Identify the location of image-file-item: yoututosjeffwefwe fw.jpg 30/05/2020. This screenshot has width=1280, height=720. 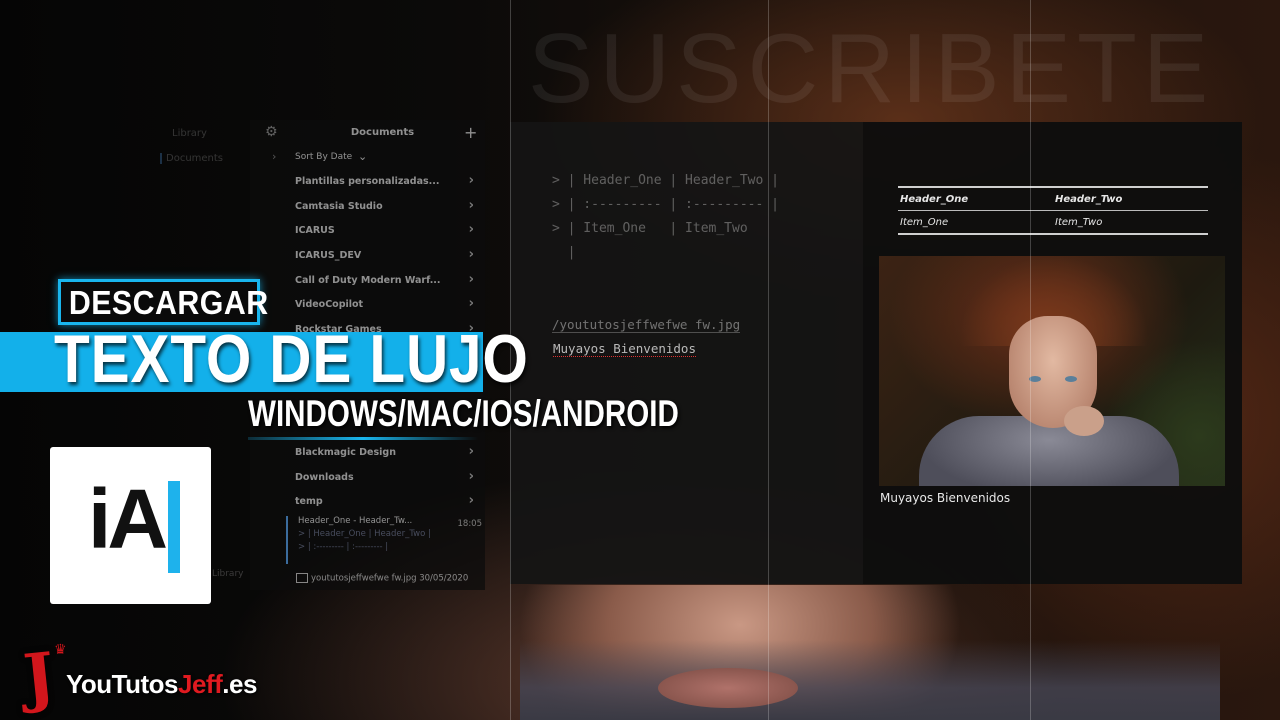
(382, 578).